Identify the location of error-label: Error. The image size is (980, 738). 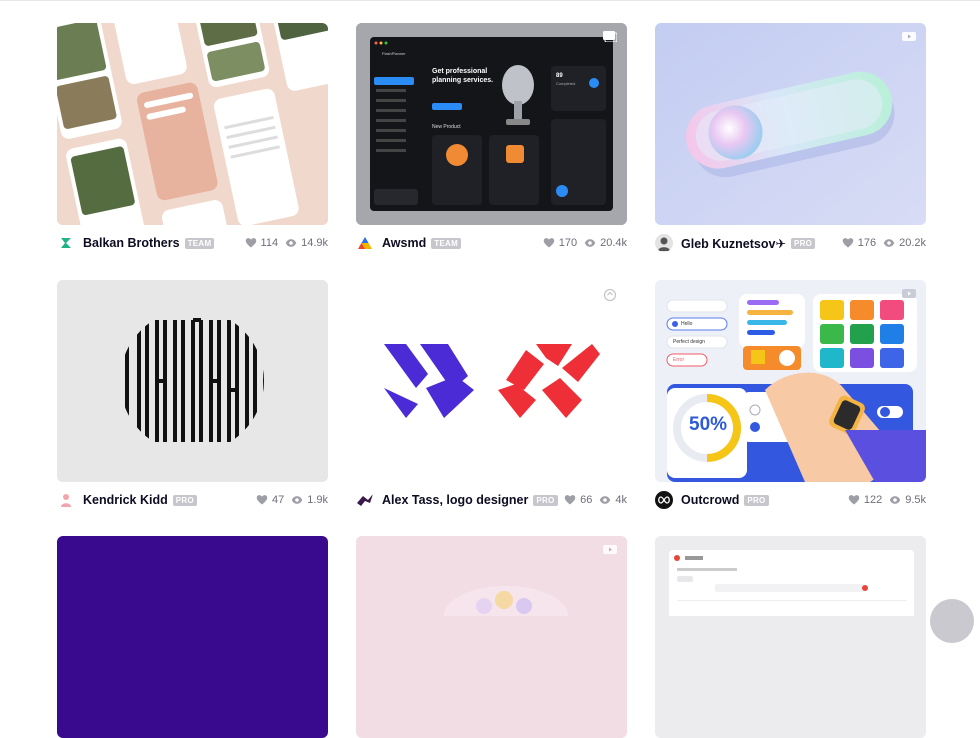
(679, 360).